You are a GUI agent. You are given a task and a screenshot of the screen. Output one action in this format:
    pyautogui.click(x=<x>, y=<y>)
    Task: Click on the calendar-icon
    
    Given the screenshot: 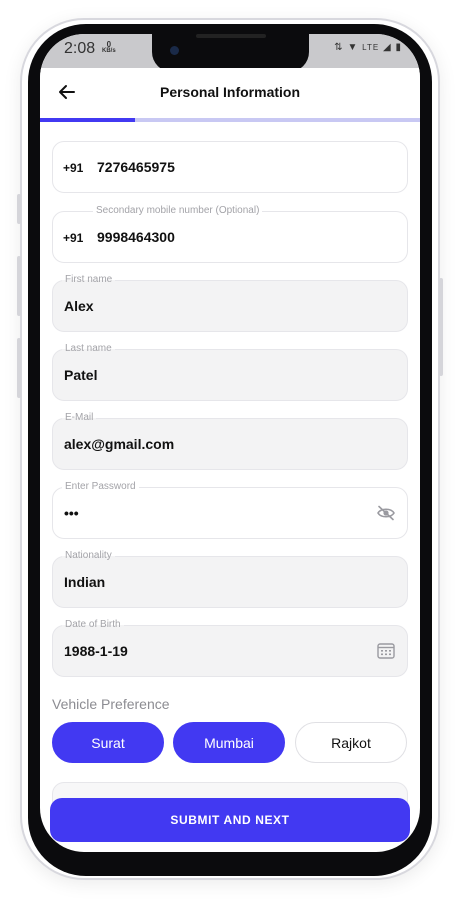 What is the action you would take?
    pyautogui.click(x=386, y=650)
    